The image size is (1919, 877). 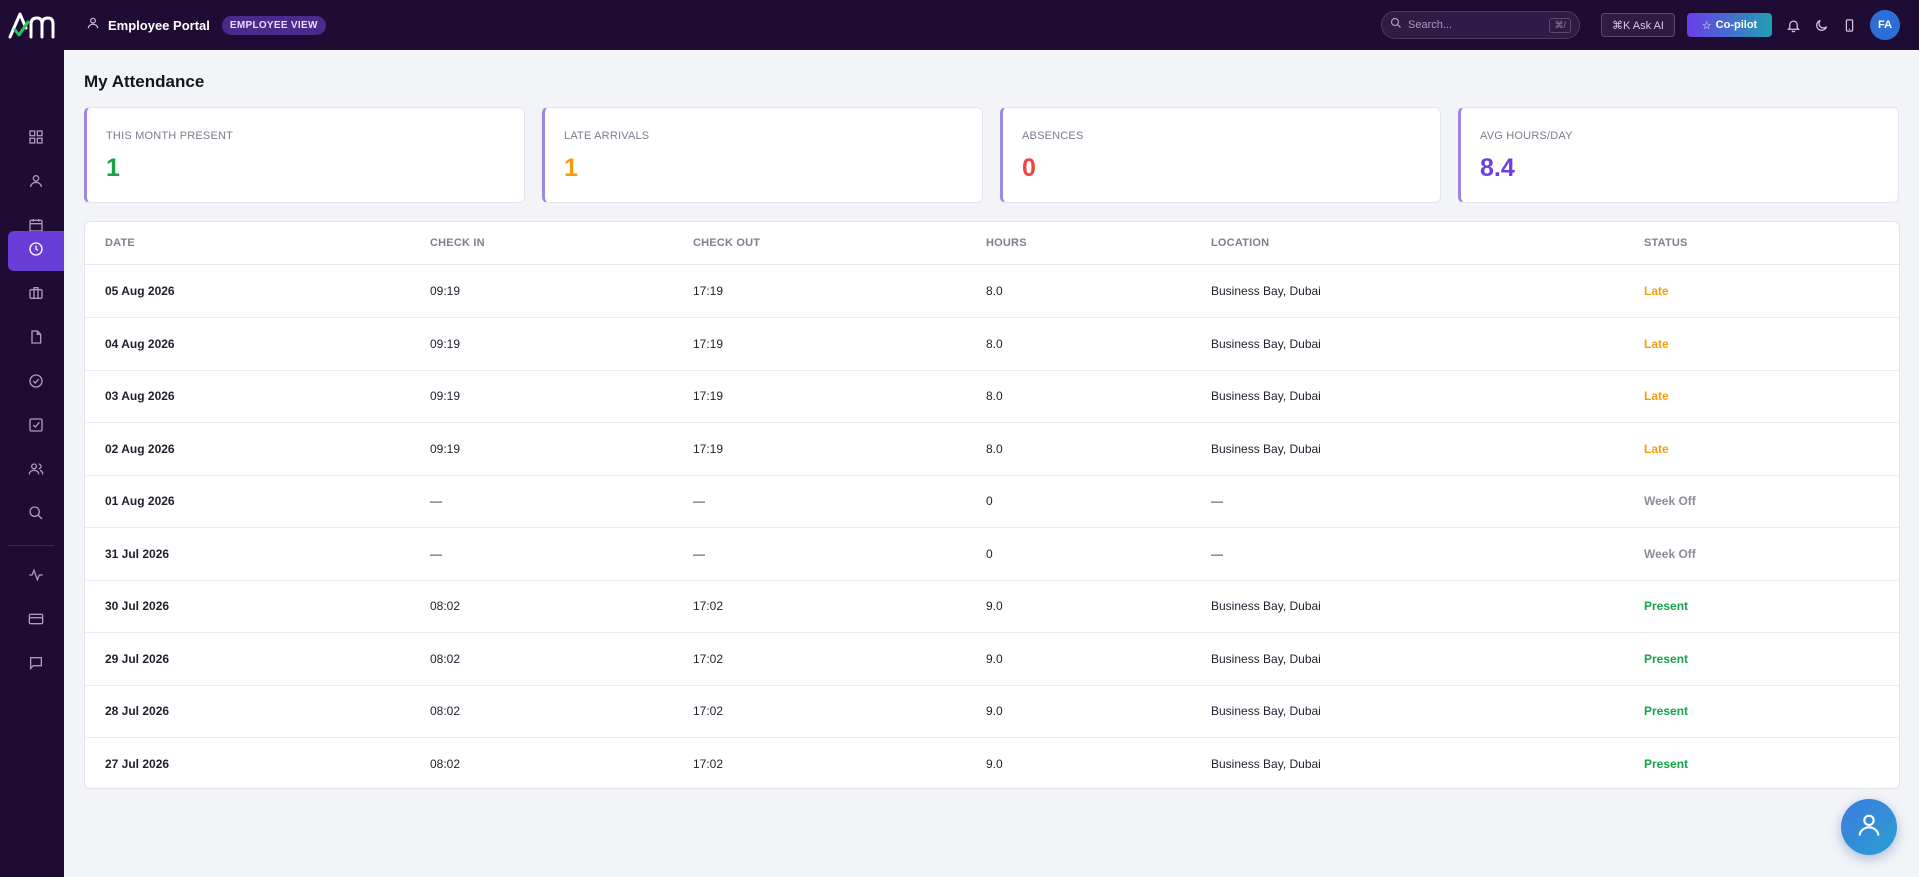 What do you see at coordinates (36, 427) in the screenshot?
I see `sidebar-item-tasks` at bounding box center [36, 427].